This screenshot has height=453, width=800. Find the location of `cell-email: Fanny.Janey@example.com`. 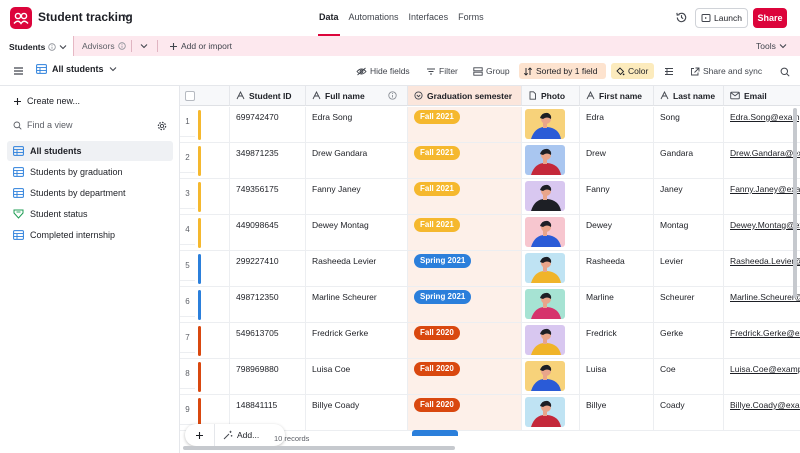

cell-email: Fanny.Janey@example.com is located at coordinates (762, 197).